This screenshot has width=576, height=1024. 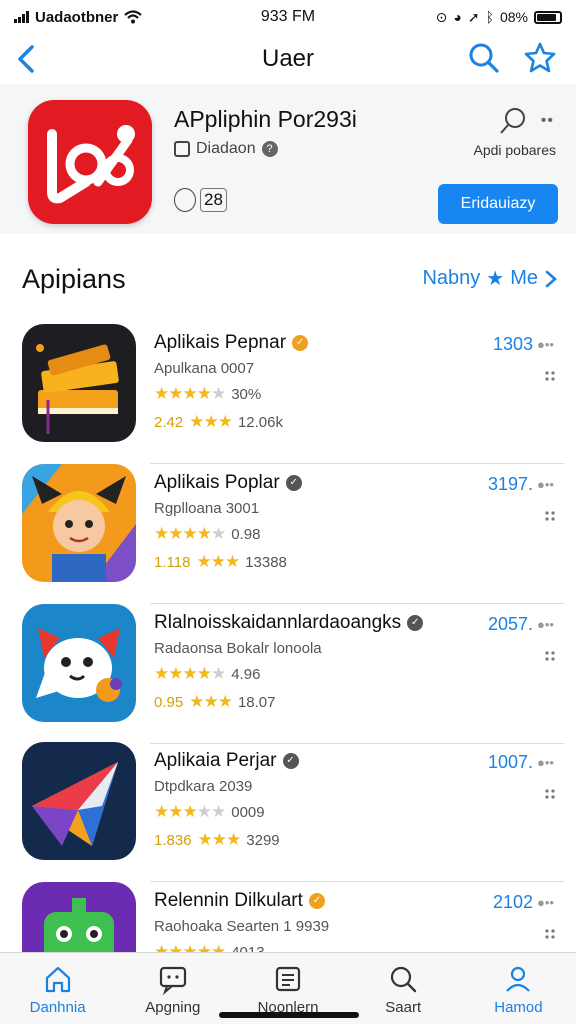 I want to click on carrier-name: Uadaotbner, so click(x=77, y=17).